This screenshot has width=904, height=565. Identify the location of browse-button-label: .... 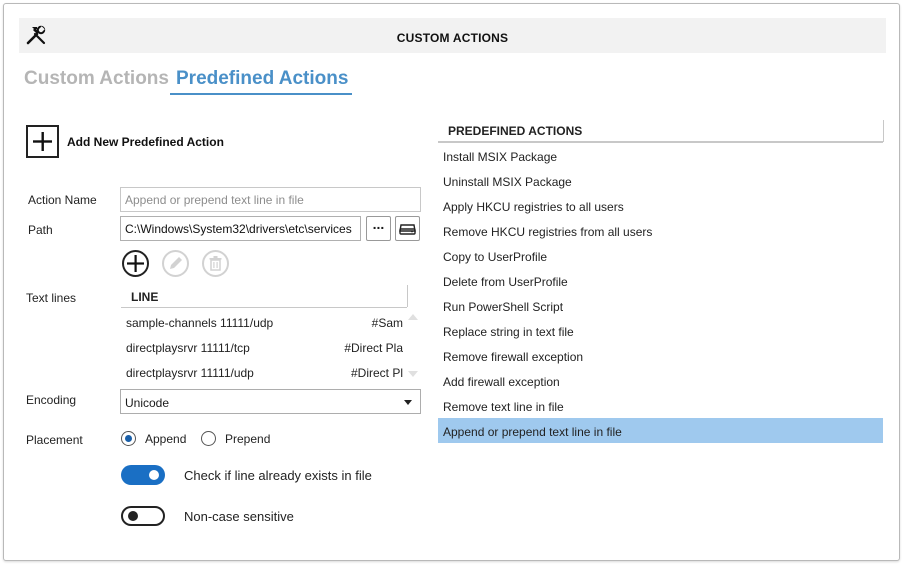
(378, 224).